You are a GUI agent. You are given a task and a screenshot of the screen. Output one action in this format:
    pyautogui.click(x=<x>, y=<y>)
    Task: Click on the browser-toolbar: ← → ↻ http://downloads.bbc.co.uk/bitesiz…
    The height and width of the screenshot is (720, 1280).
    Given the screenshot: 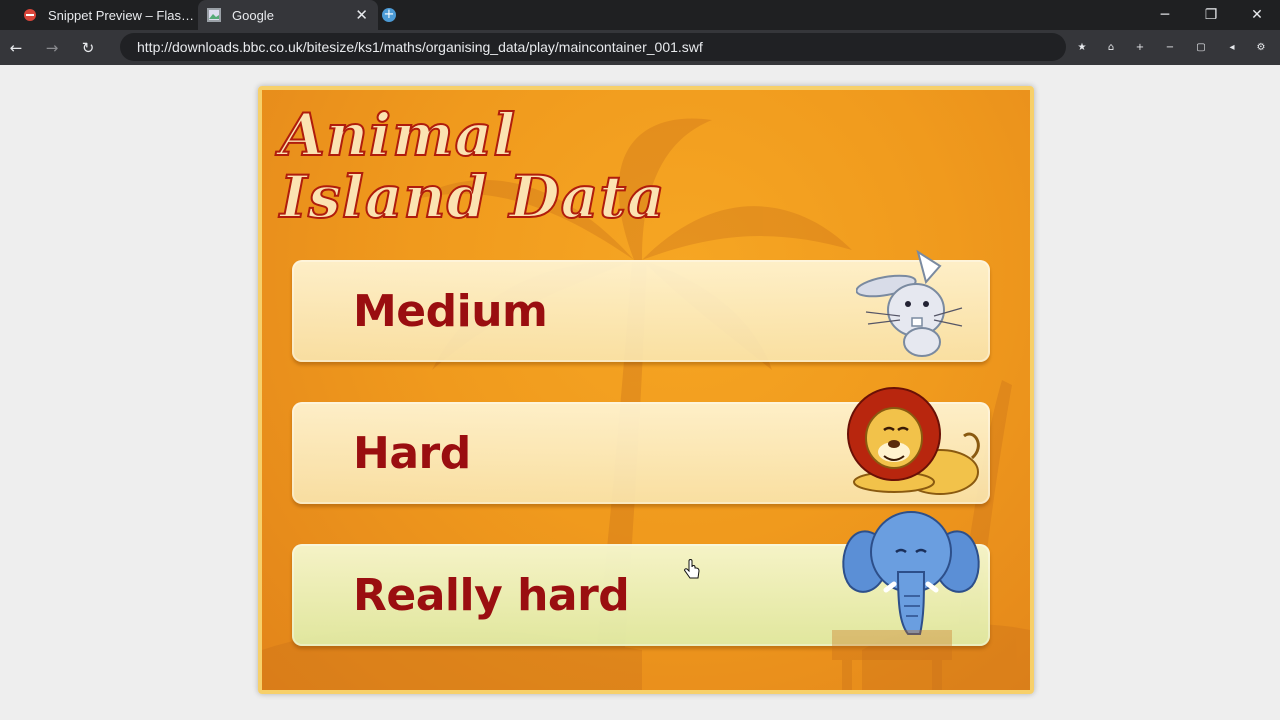 What is the action you would take?
    pyautogui.click(x=640, y=47)
    